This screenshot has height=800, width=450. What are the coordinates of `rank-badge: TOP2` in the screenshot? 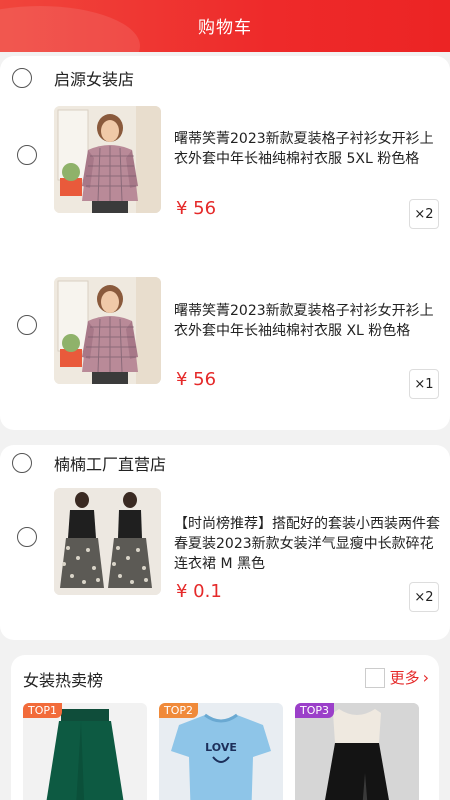 It's located at (179, 710).